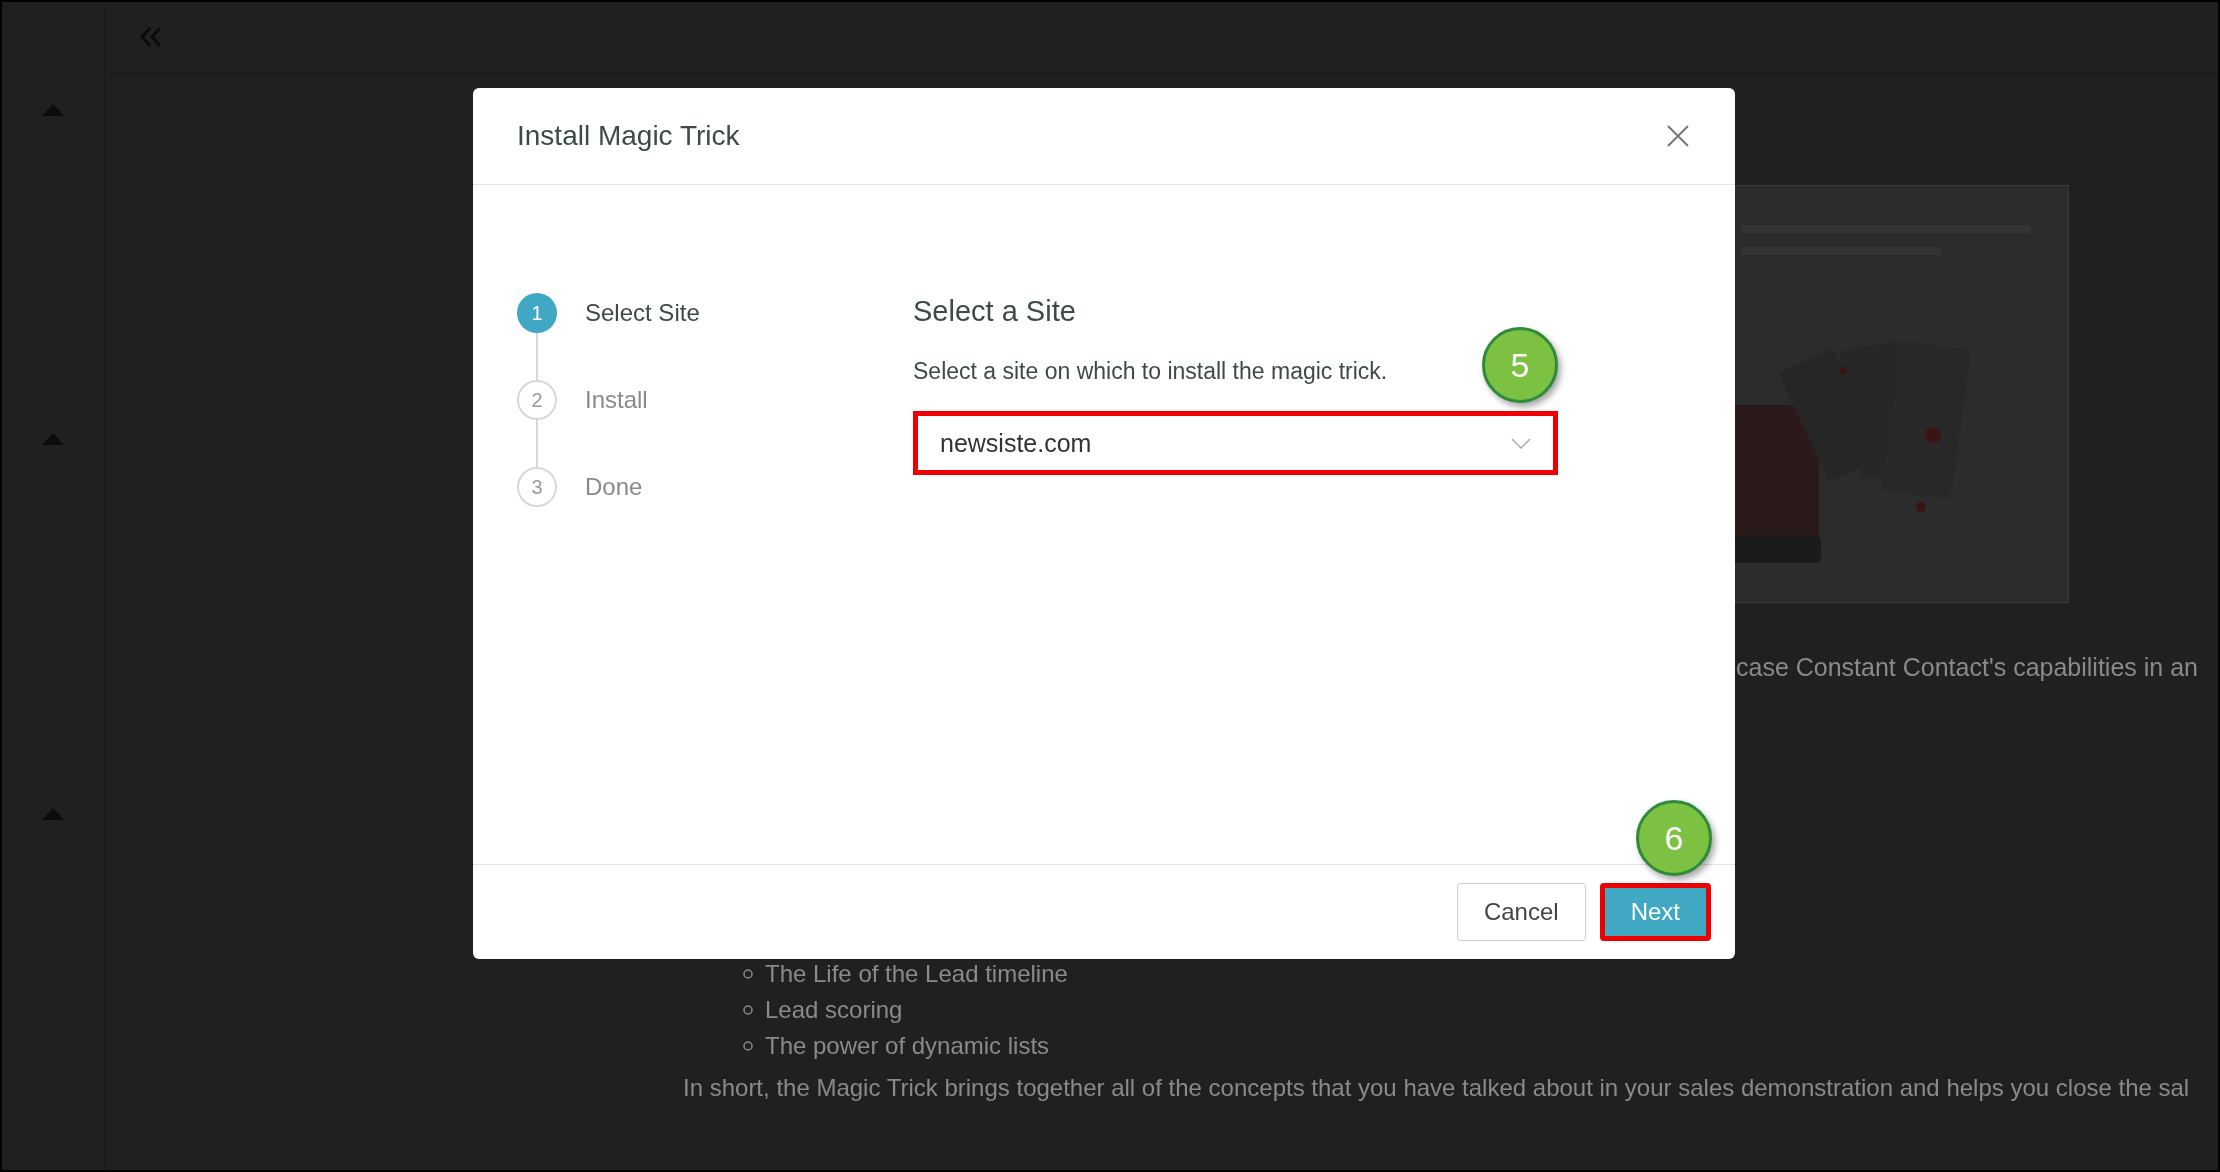 The height and width of the screenshot is (1172, 2220). I want to click on cancel-button: Cancel, so click(1521, 912).